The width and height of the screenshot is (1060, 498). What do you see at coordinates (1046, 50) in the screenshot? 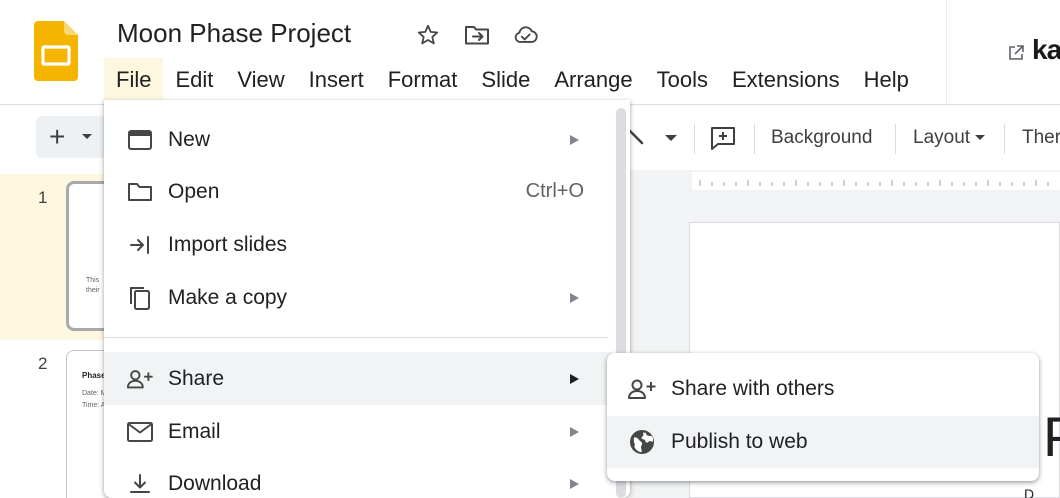
I see `extension-brand-logo: ka` at bounding box center [1046, 50].